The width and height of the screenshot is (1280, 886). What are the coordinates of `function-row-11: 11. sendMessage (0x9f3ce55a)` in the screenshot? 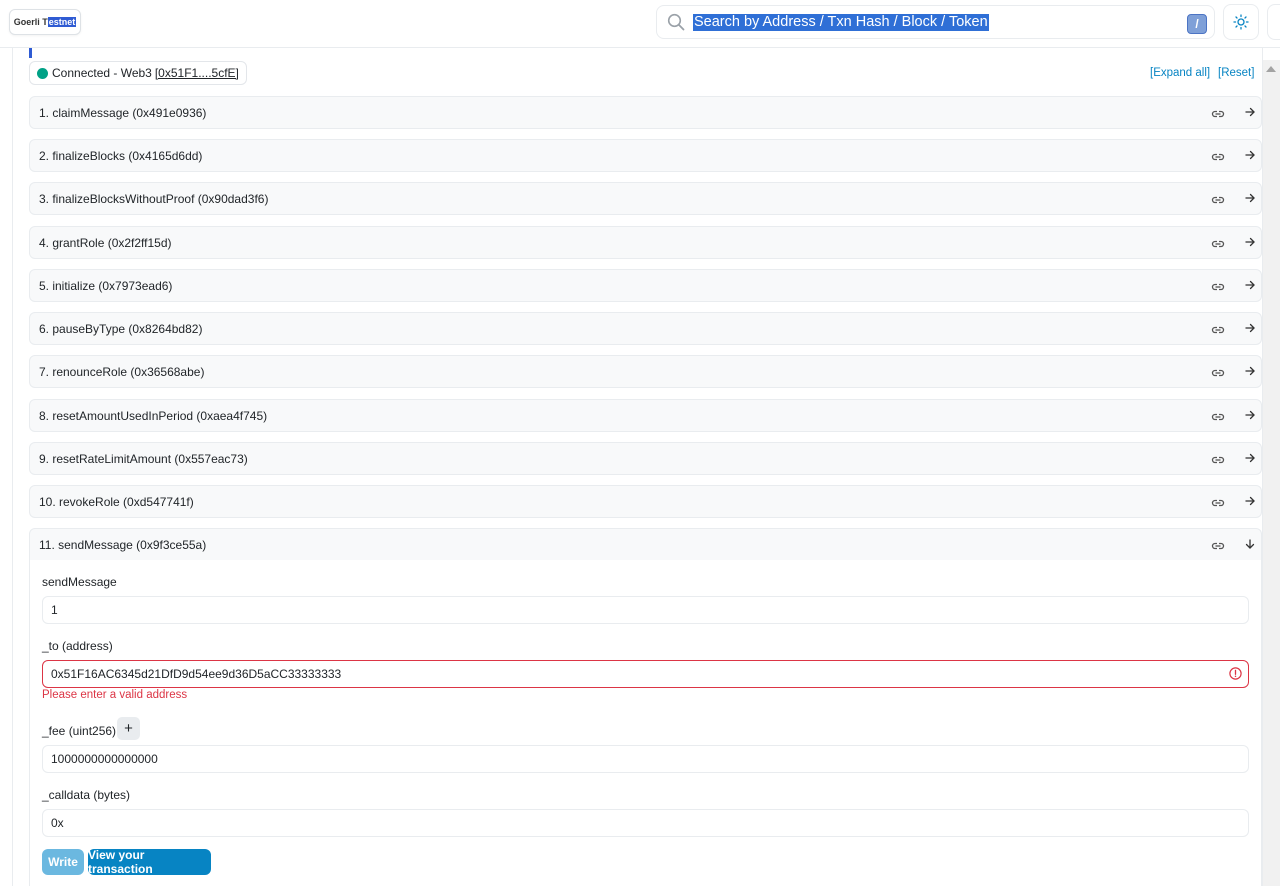 It's located at (645, 544).